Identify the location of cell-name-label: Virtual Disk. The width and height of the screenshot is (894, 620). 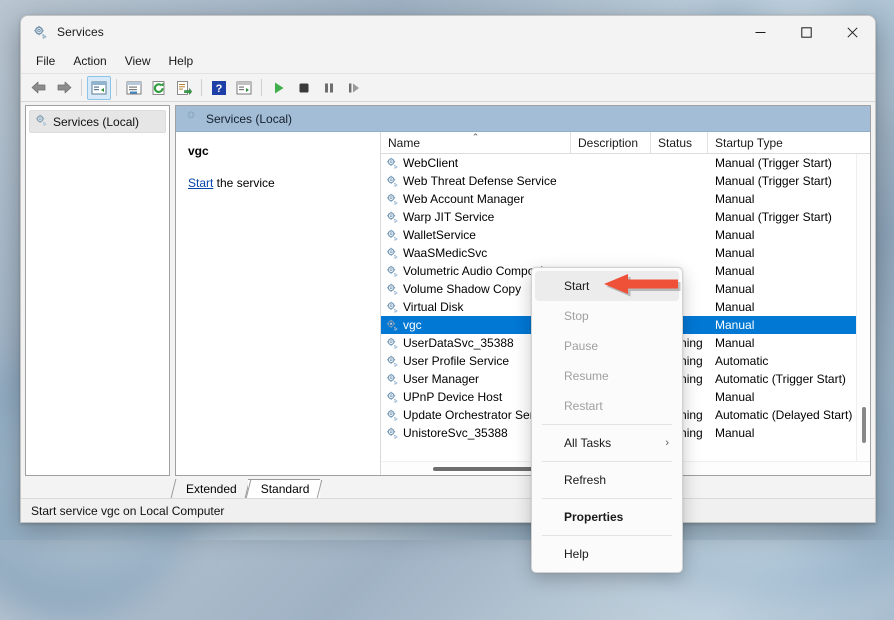
(433, 307).